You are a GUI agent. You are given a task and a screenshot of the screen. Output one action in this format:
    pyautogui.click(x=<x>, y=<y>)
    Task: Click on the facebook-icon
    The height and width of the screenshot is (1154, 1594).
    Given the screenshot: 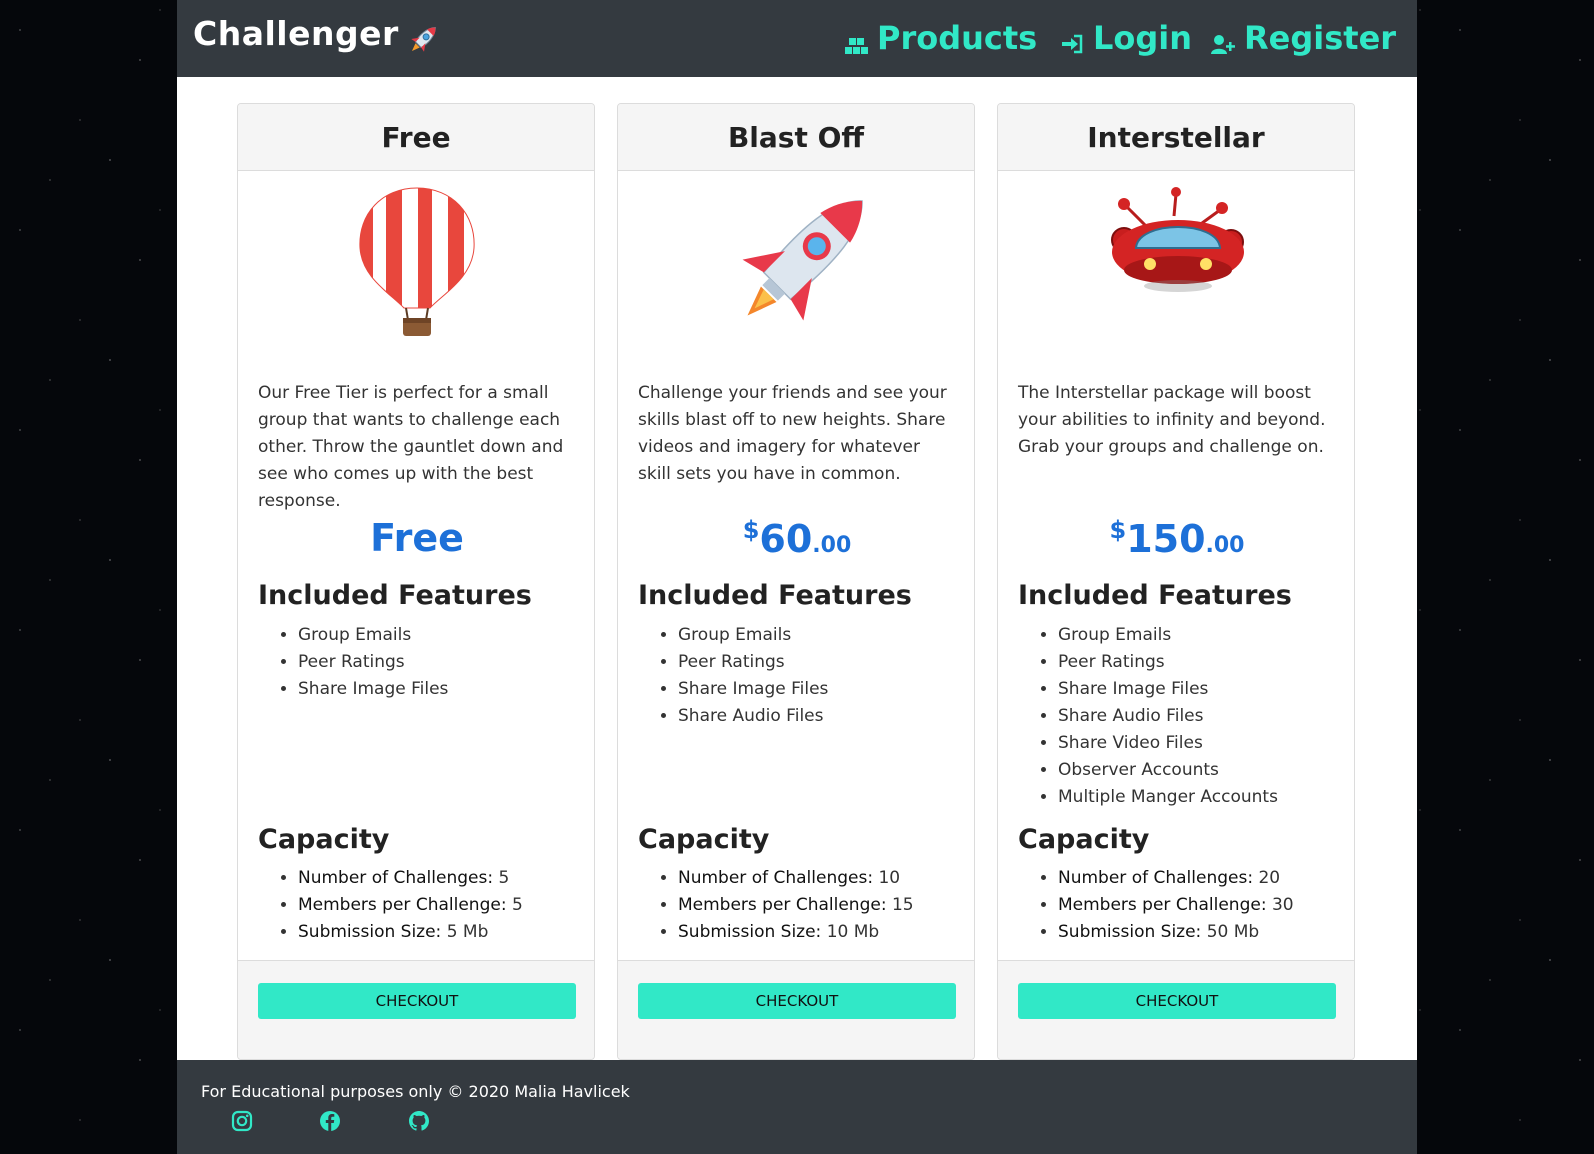 What is the action you would take?
    pyautogui.click(x=330, y=1121)
    